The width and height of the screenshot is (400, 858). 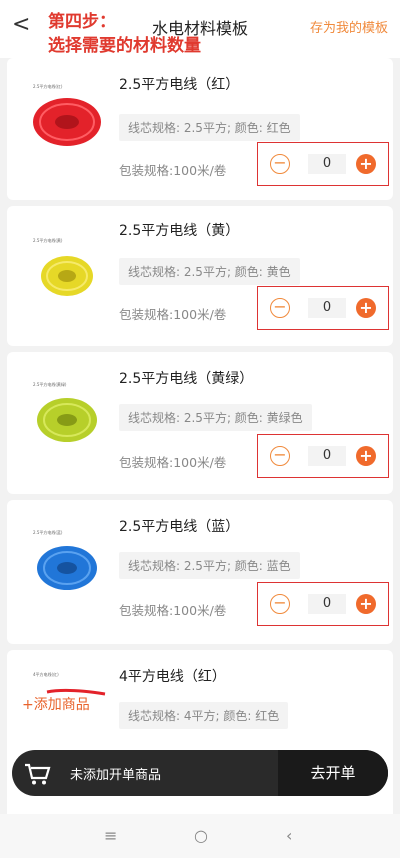 I want to click on spec-chip: 线芯规格: 2.5平方; 颜色: 红色, so click(x=209, y=127).